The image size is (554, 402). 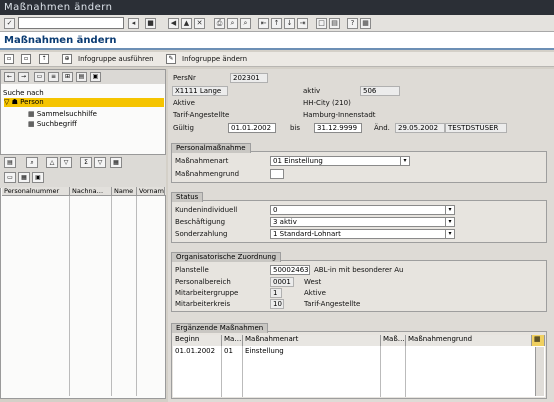 I want to click on position-field: 50002463, so click(x=290, y=270).